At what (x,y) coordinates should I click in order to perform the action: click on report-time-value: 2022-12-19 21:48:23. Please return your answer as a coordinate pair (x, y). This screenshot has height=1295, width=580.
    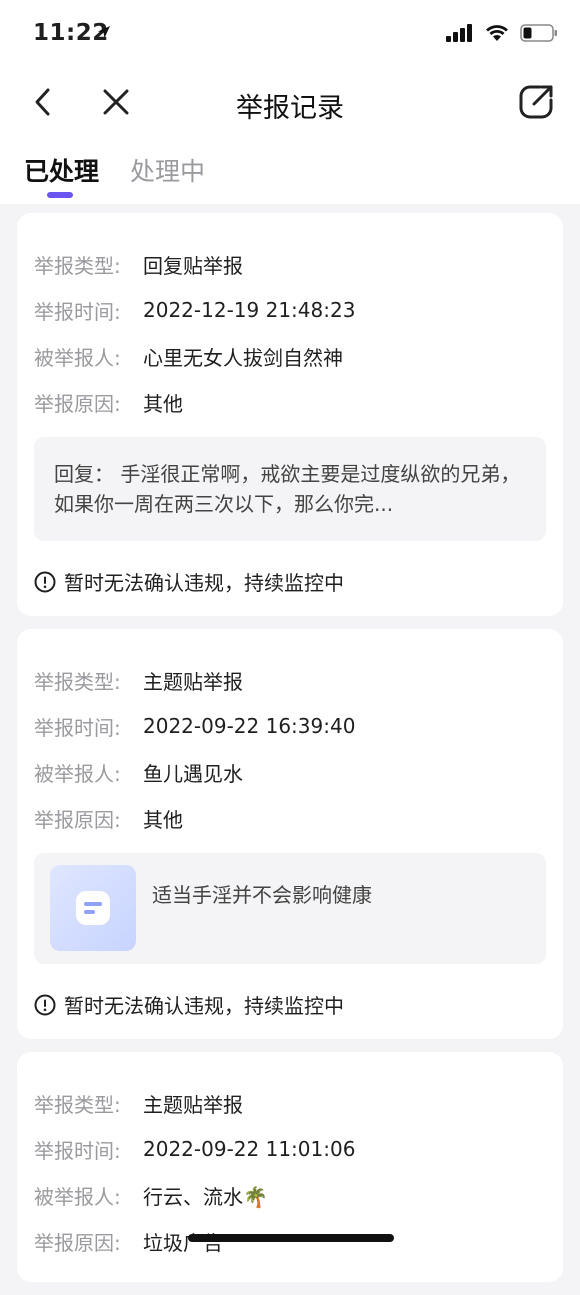
    Looking at the image, I should click on (249, 310).